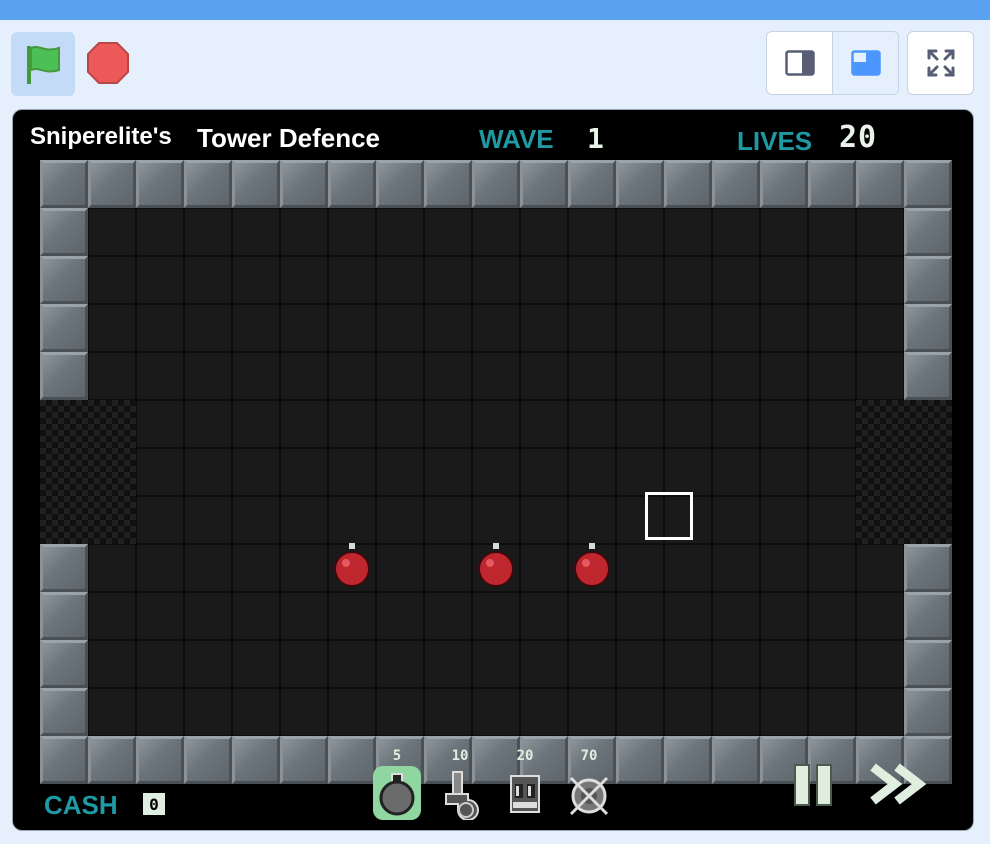 This screenshot has height=844, width=990. I want to click on fast-forward-icon, so click(899, 784).